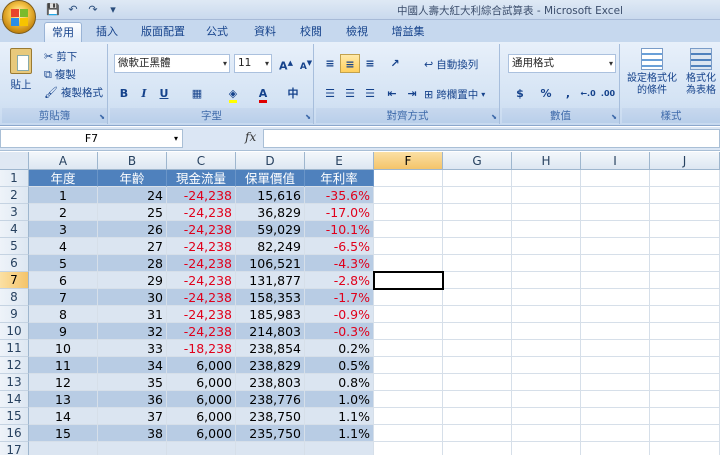 The width and height of the screenshot is (720, 455). I want to click on row-header-16: 16, so click(14, 433).